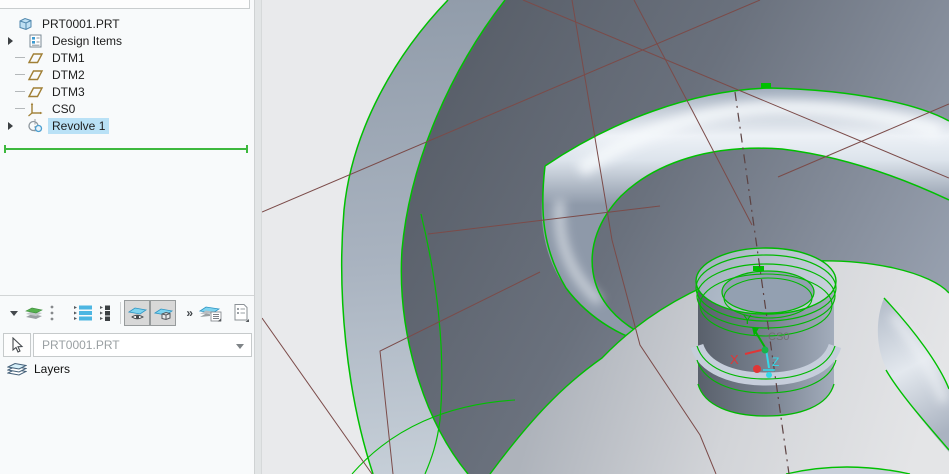 Image resolution: width=949 pixels, height=474 pixels. I want to click on revolve-icon, so click(35, 125).